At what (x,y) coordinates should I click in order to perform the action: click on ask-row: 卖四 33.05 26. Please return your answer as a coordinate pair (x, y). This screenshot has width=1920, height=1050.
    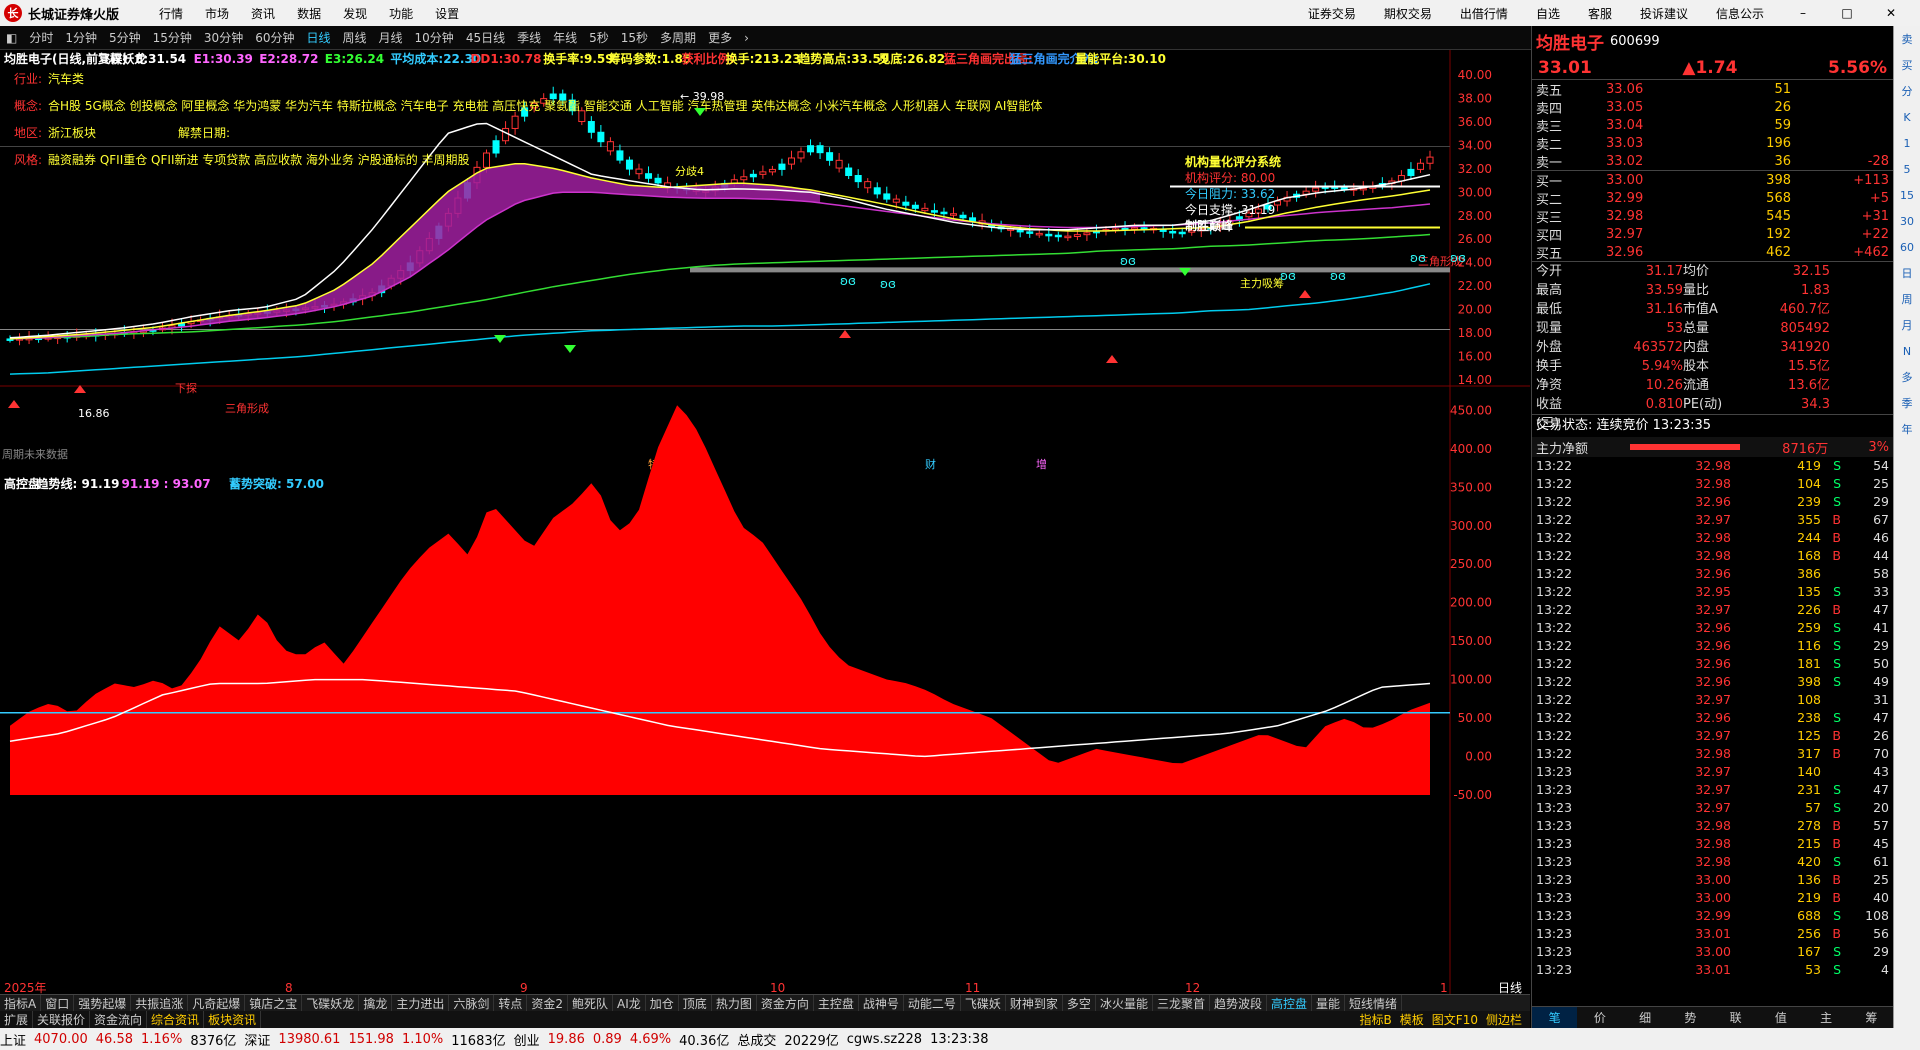
    Looking at the image, I should click on (1712, 107).